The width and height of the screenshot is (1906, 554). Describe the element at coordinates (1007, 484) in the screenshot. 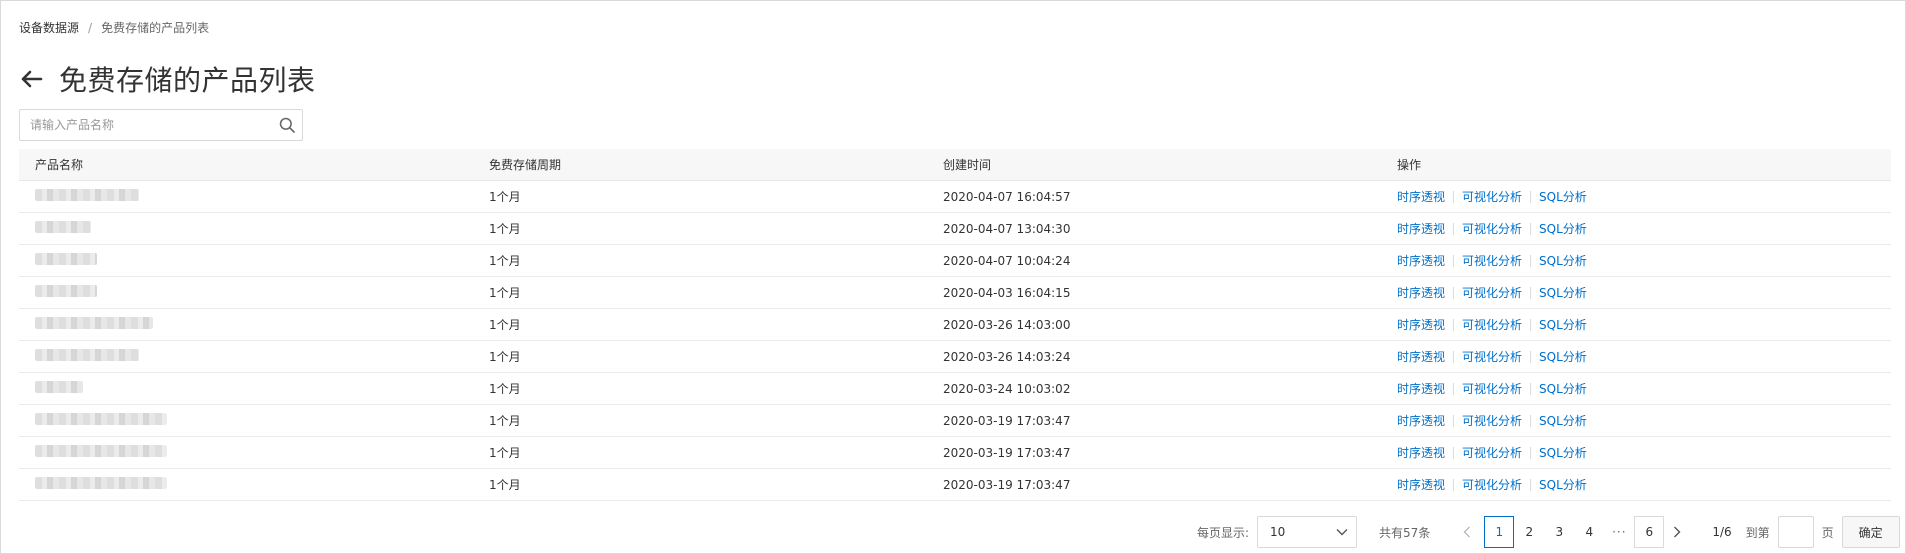

I see `created-time-cell: 2020-03-19 17:03:47` at that location.